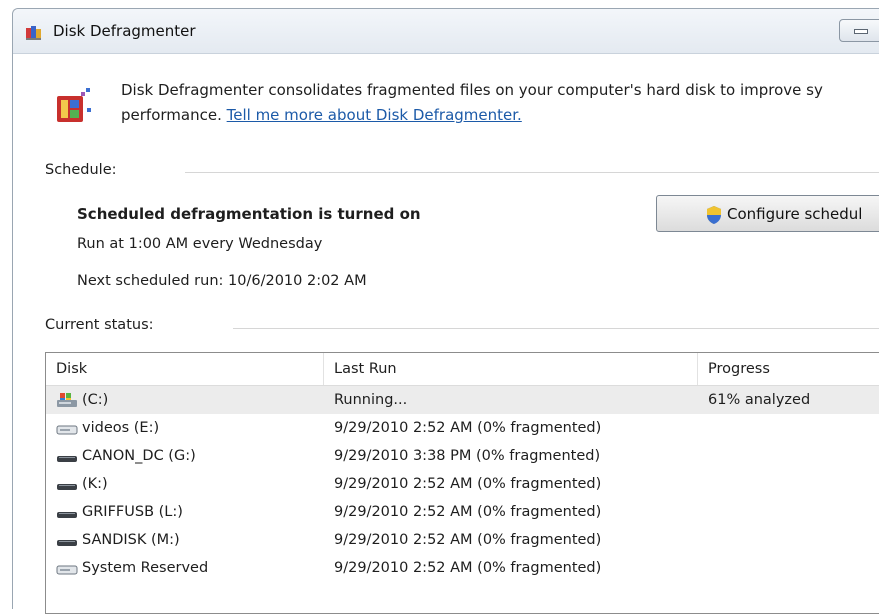 The width and height of the screenshot is (879, 614). I want to click on disk-name: videos (E:), so click(121, 428).